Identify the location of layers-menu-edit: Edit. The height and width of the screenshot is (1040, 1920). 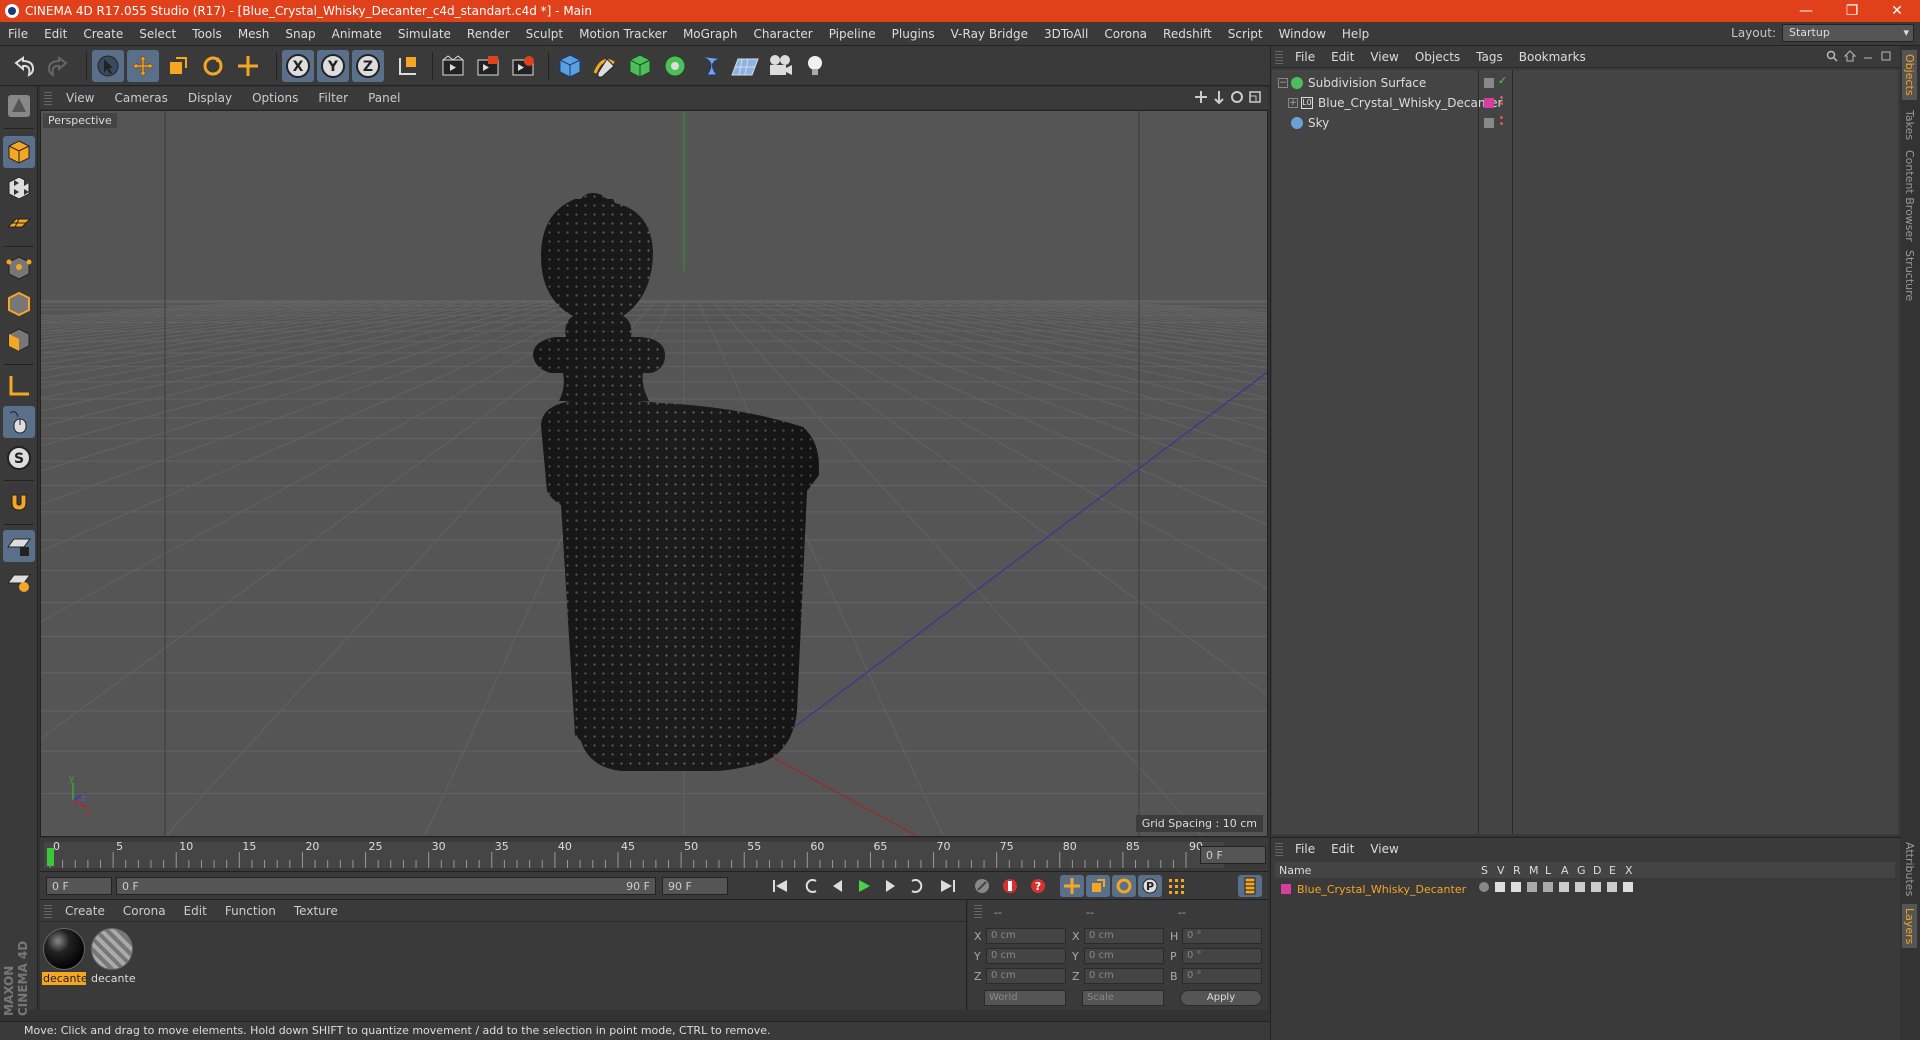
(1342, 849).